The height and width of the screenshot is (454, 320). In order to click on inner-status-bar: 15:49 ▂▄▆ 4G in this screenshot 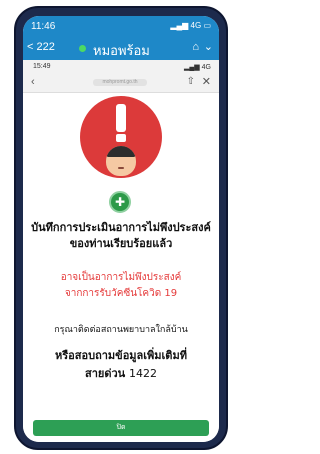, I will do `click(121, 67)`.